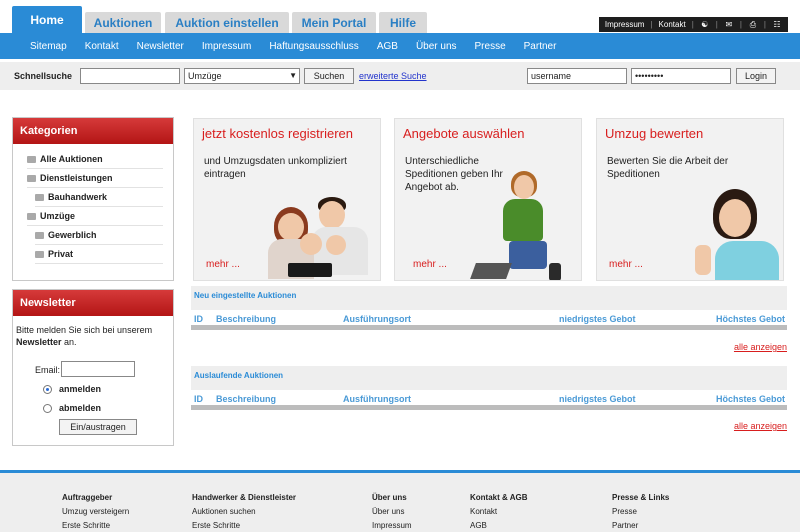  Describe the element at coordinates (672, 24) in the screenshot. I see `util-kontakt-link: Kontakt` at that location.